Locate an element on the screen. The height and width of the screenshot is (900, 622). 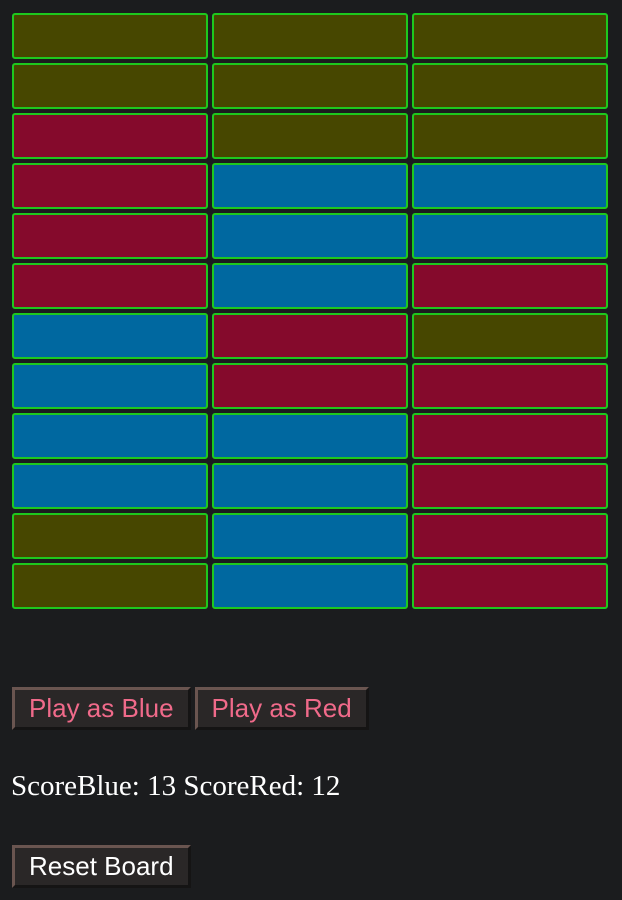
score-red-value: 12 is located at coordinates (326, 786).